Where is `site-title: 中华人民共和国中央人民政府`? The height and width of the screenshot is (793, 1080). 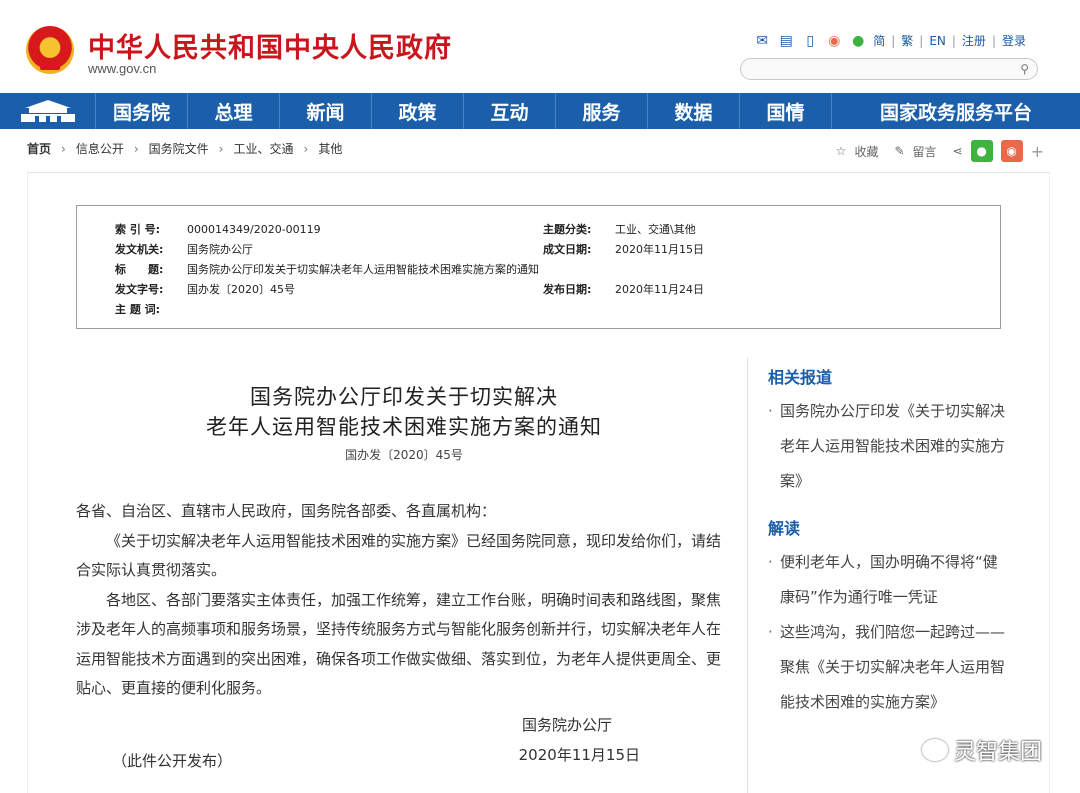
site-title: 中华人民共和国中央人民政府 is located at coordinates (270, 45).